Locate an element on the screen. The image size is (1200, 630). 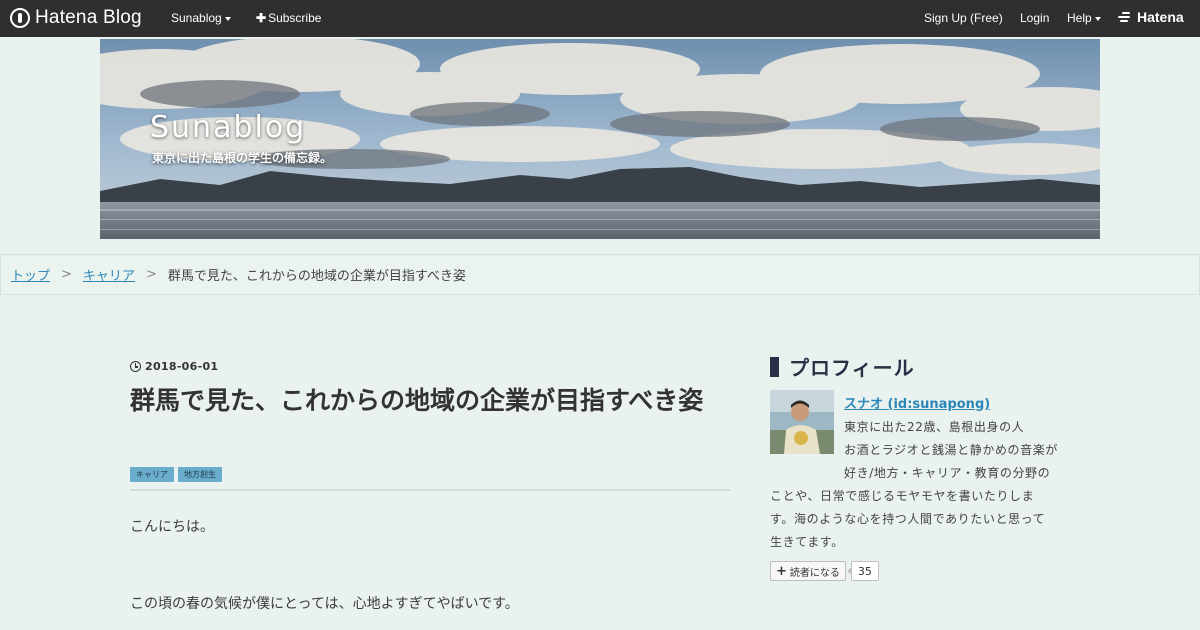
profile-bio-line: お酒とラジオと銭湯と静かめの音楽が is located at coordinates (951, 450).